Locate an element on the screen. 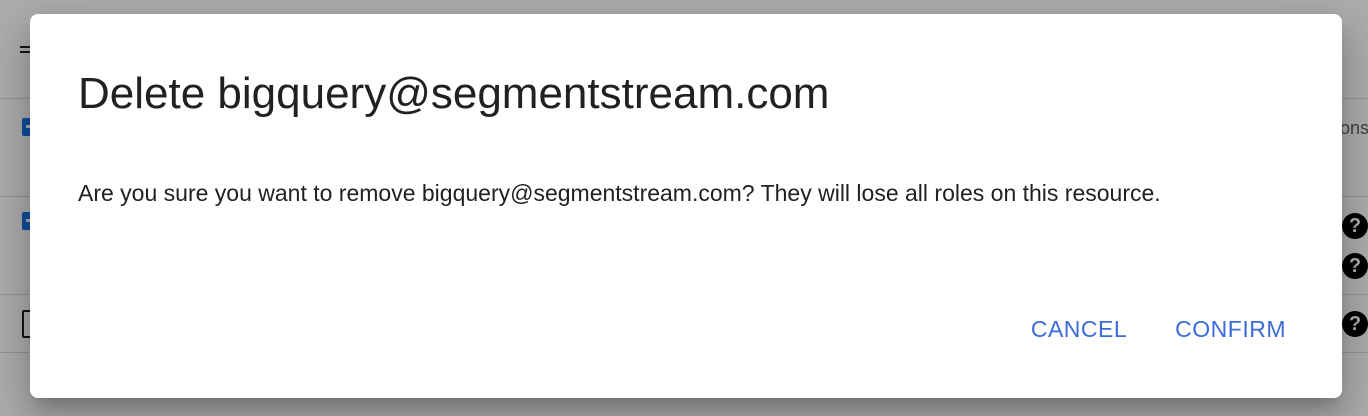 Image resolution: width=1368 pixels, height=416 pixels. dialog-actions: CANCEL CONFIRM is located at coordinates (1158, 329).